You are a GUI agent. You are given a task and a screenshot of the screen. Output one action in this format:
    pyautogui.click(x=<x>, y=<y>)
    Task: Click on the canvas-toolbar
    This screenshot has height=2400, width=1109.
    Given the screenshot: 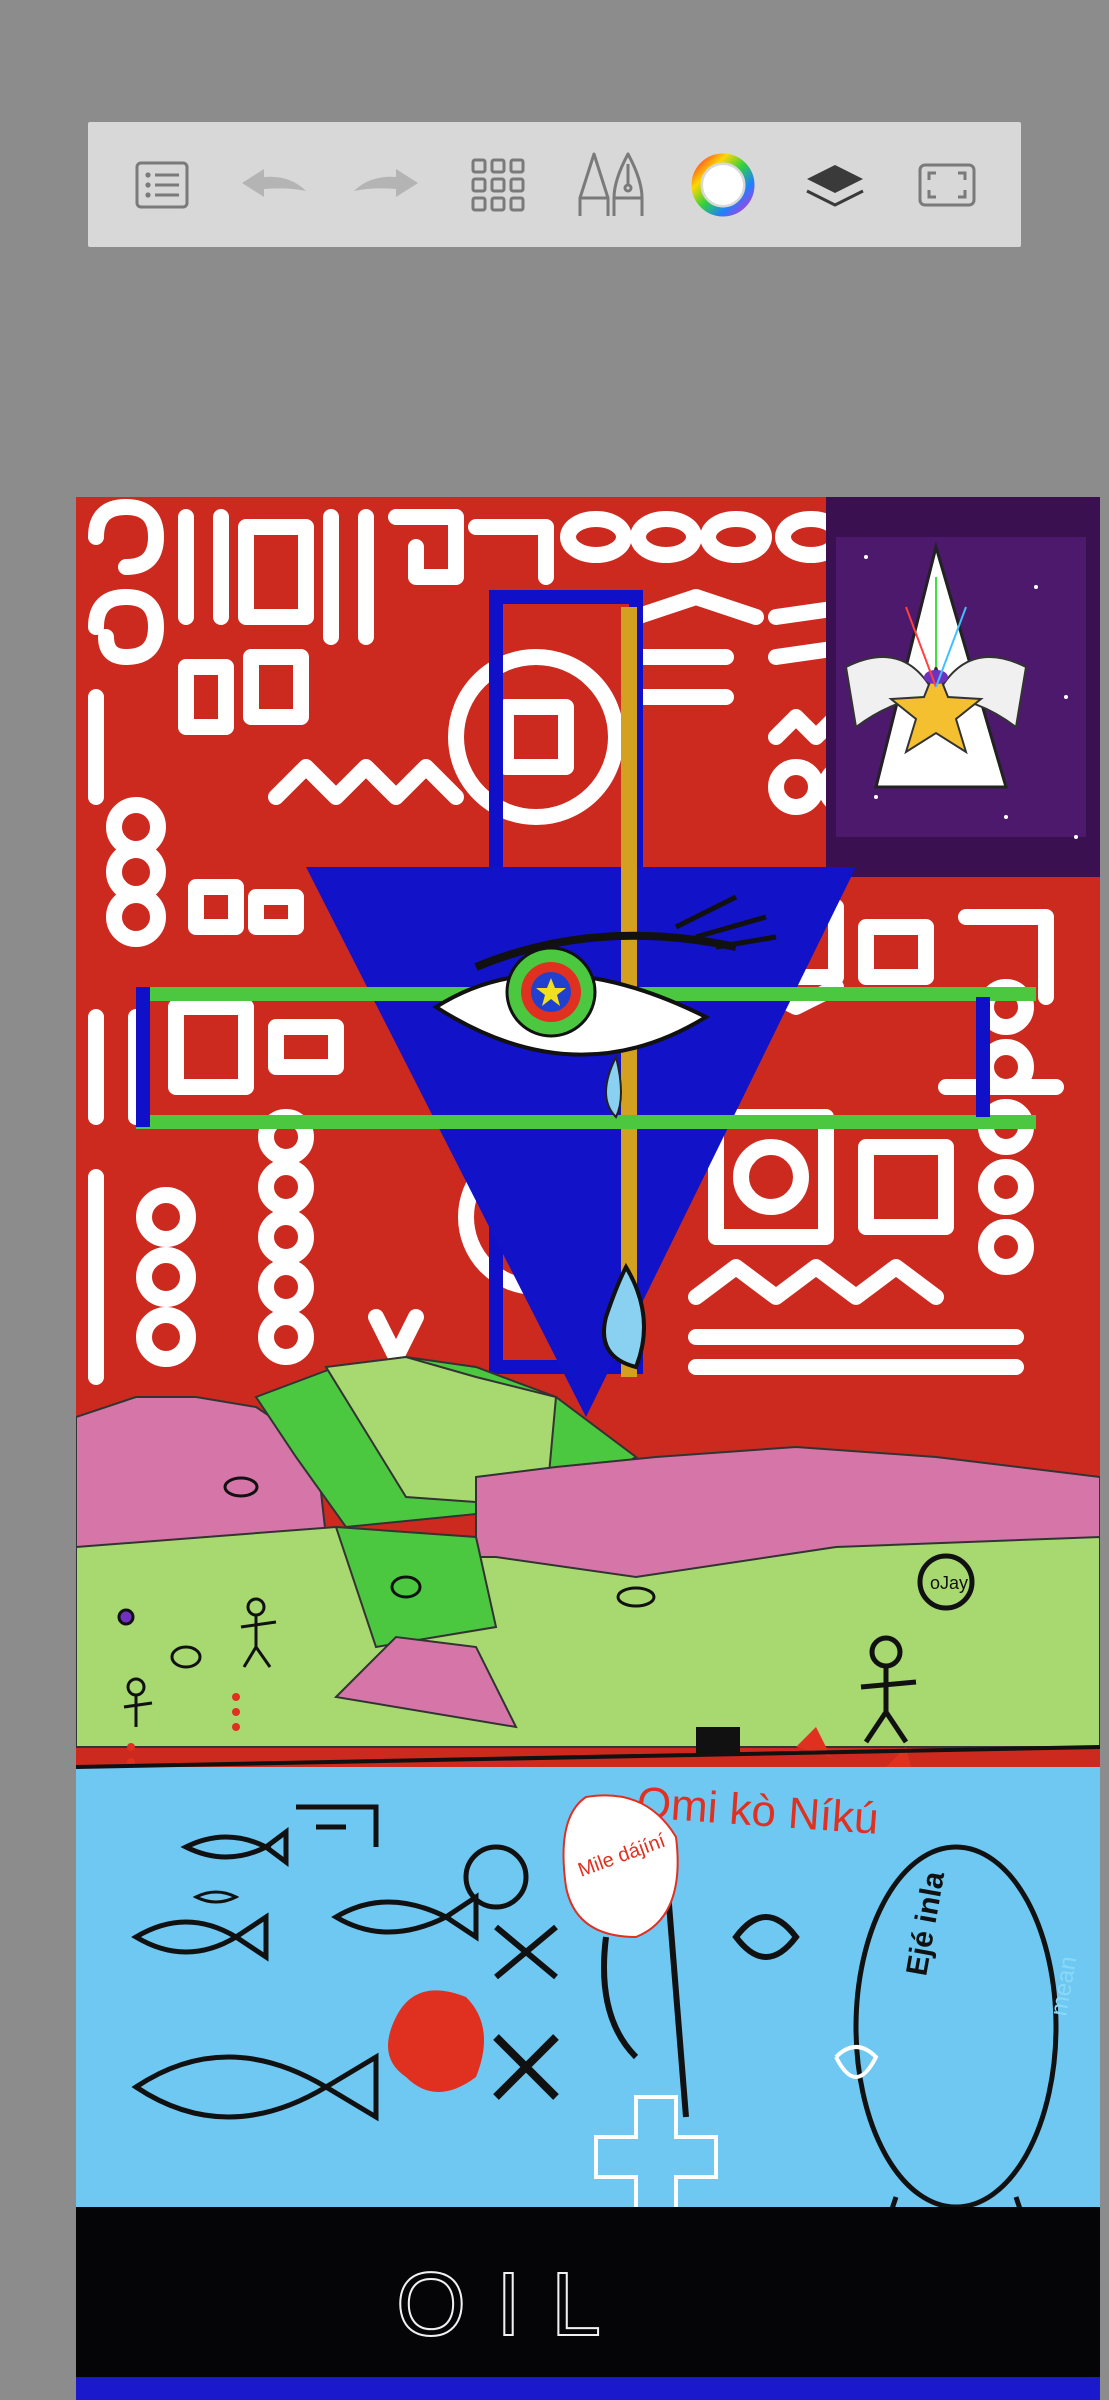 What is the action you would take?
    pyautogui.click(x=554, y=184)
    